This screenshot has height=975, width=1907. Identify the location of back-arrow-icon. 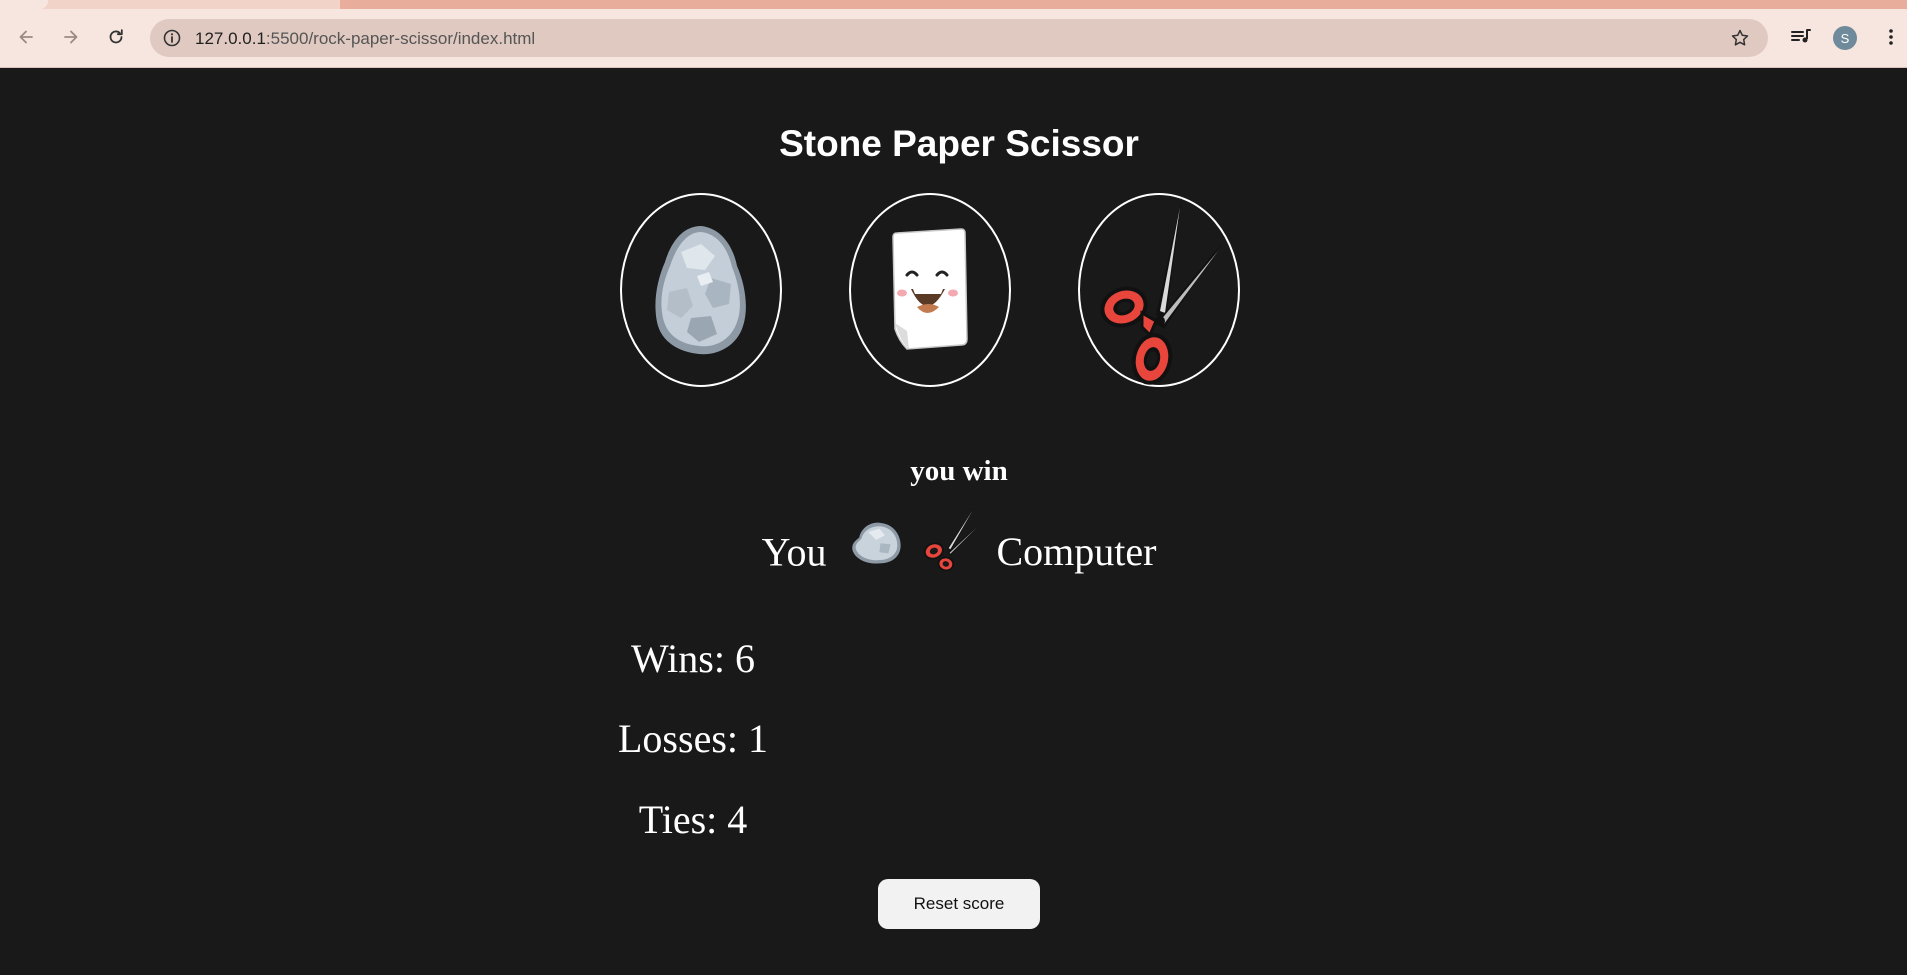
(26, 37).